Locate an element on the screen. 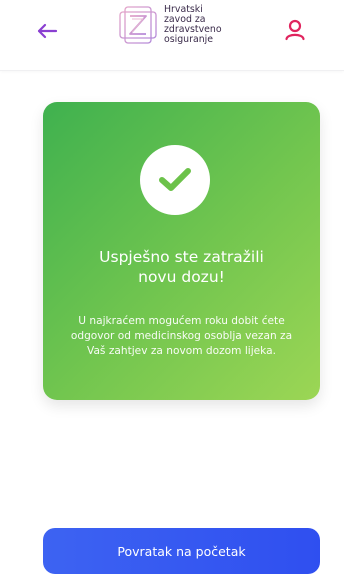 The width and height of the screenshot is (344, 577). hzzo-logo: Hrvatski zavod za zdravstveno osiguranje is located at coordinates (169, 25).